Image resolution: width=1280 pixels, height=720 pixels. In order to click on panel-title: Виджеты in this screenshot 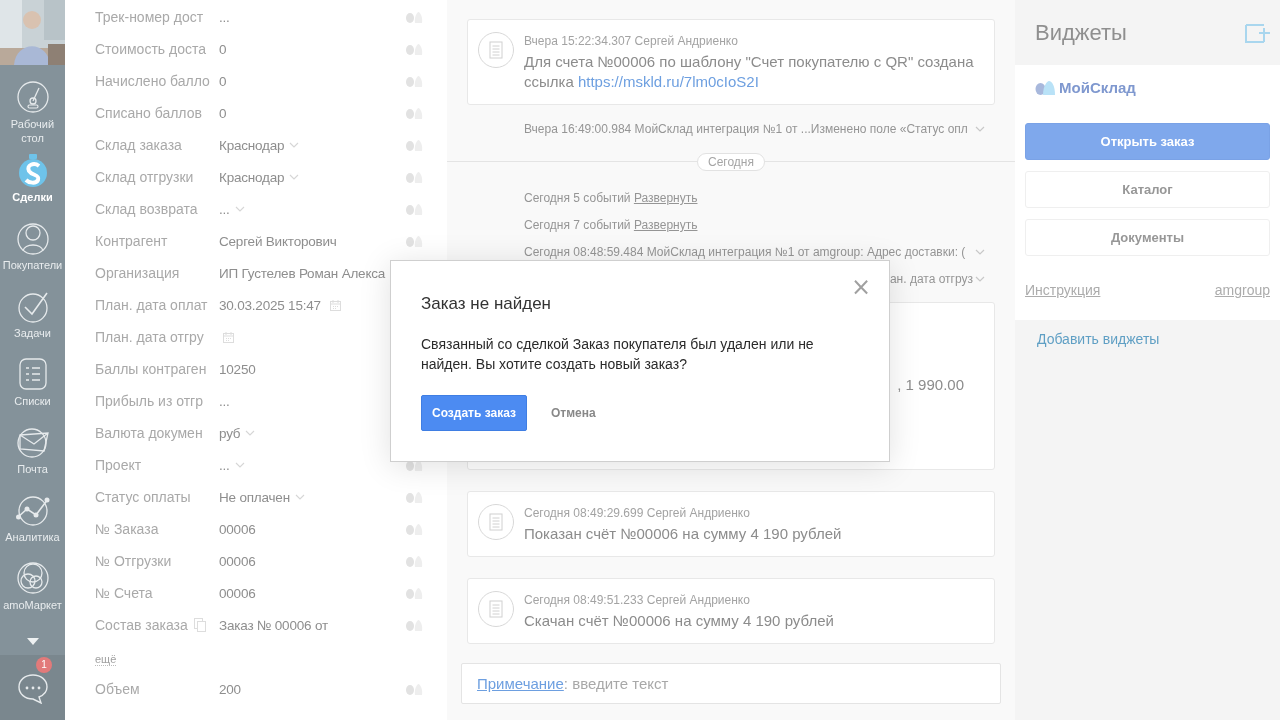, I will do `click(1081, 32)`.